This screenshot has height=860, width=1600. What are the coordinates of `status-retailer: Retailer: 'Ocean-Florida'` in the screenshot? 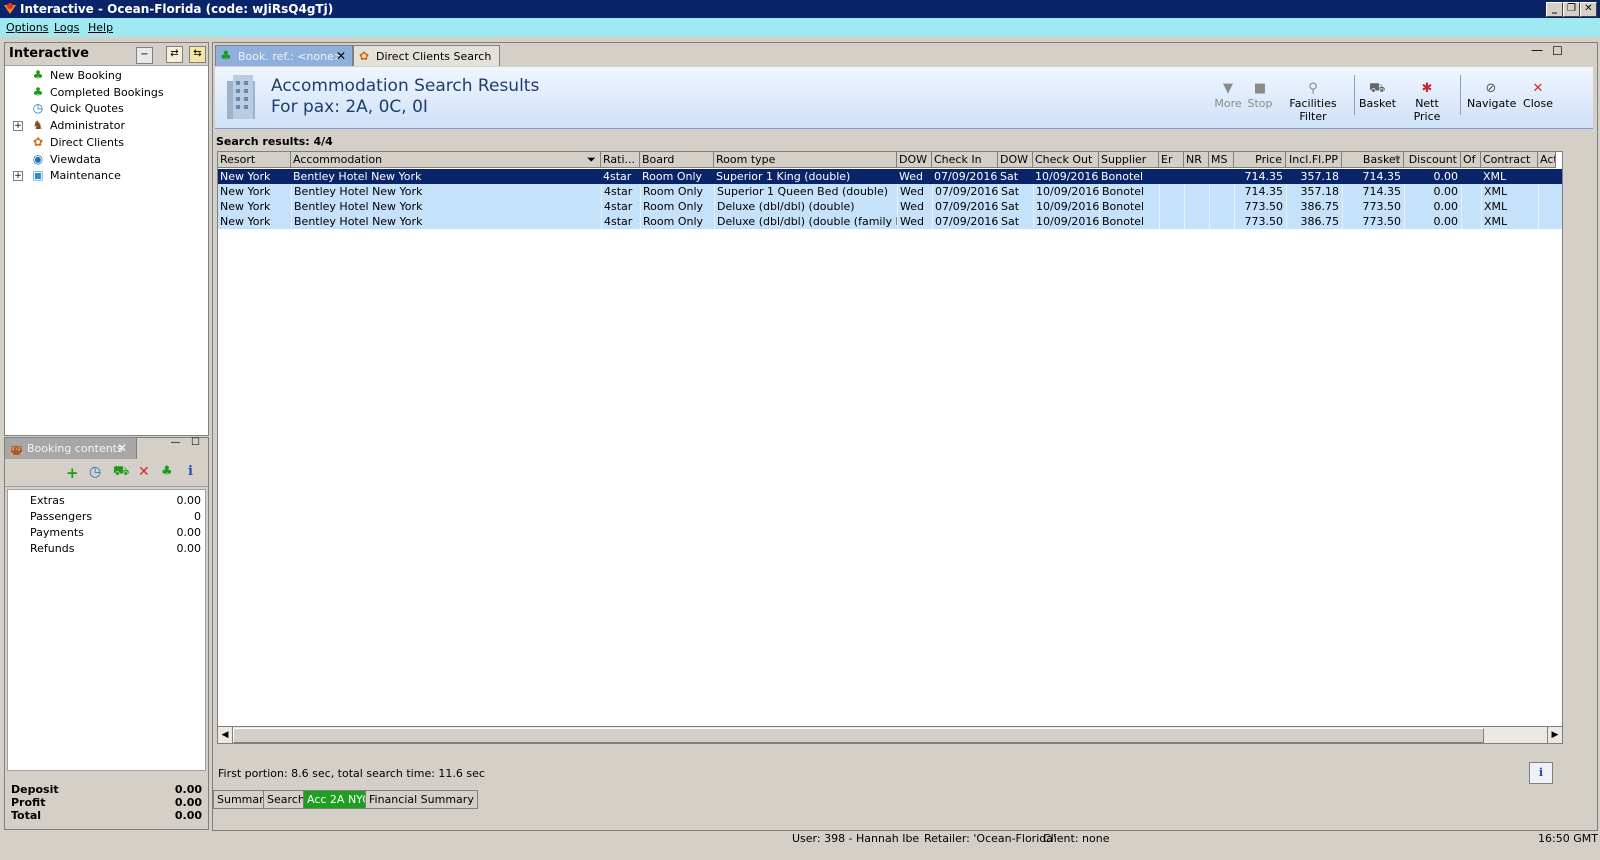 It's located at (990, 838).